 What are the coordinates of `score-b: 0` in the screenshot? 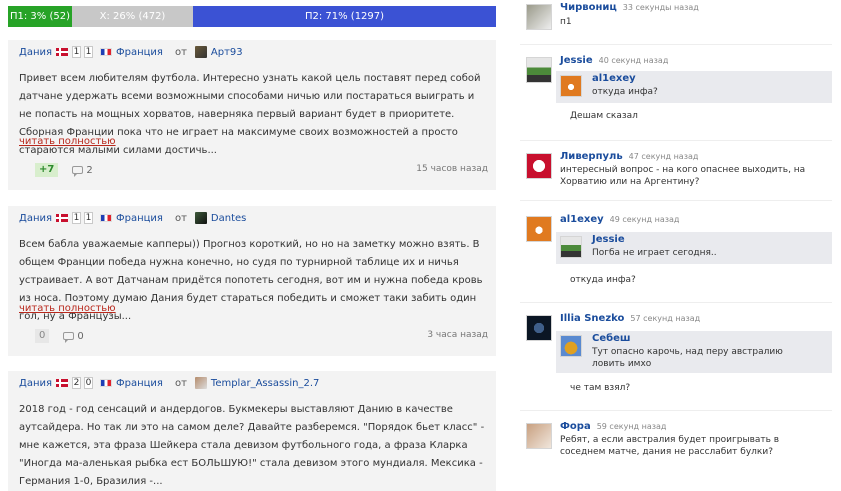 It's located at (88, 383).